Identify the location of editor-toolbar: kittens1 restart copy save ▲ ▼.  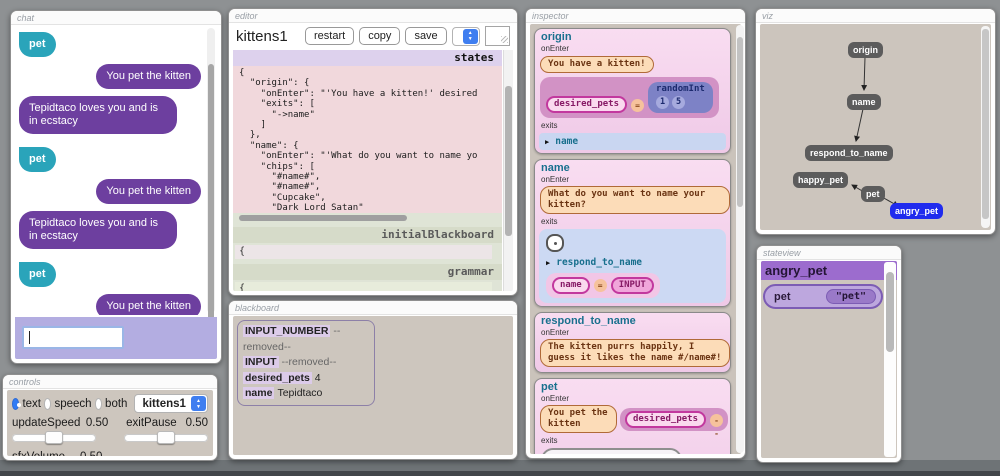
(373, 36).